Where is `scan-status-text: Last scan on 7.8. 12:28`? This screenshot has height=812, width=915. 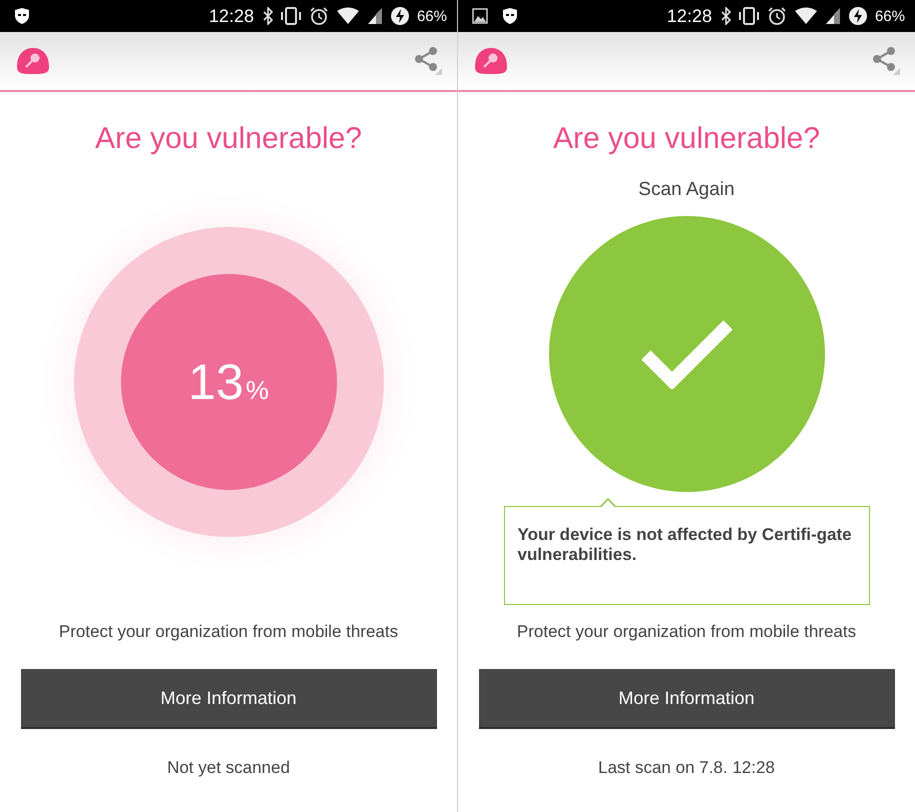
scan-status-text: Last scan on 7.8. 12:28 is located at coordinates (686, 768).